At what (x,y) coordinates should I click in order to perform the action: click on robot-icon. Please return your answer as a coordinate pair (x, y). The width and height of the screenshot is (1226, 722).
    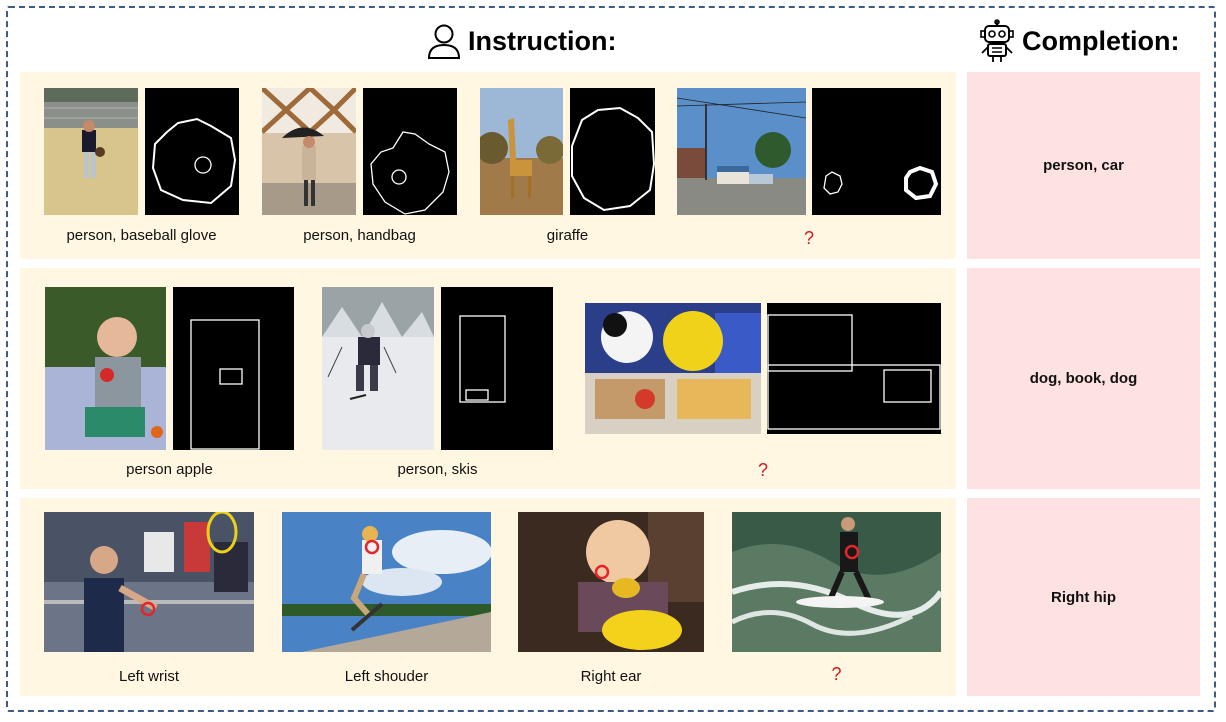
    Looking at the image, I should click on (1000, 41).